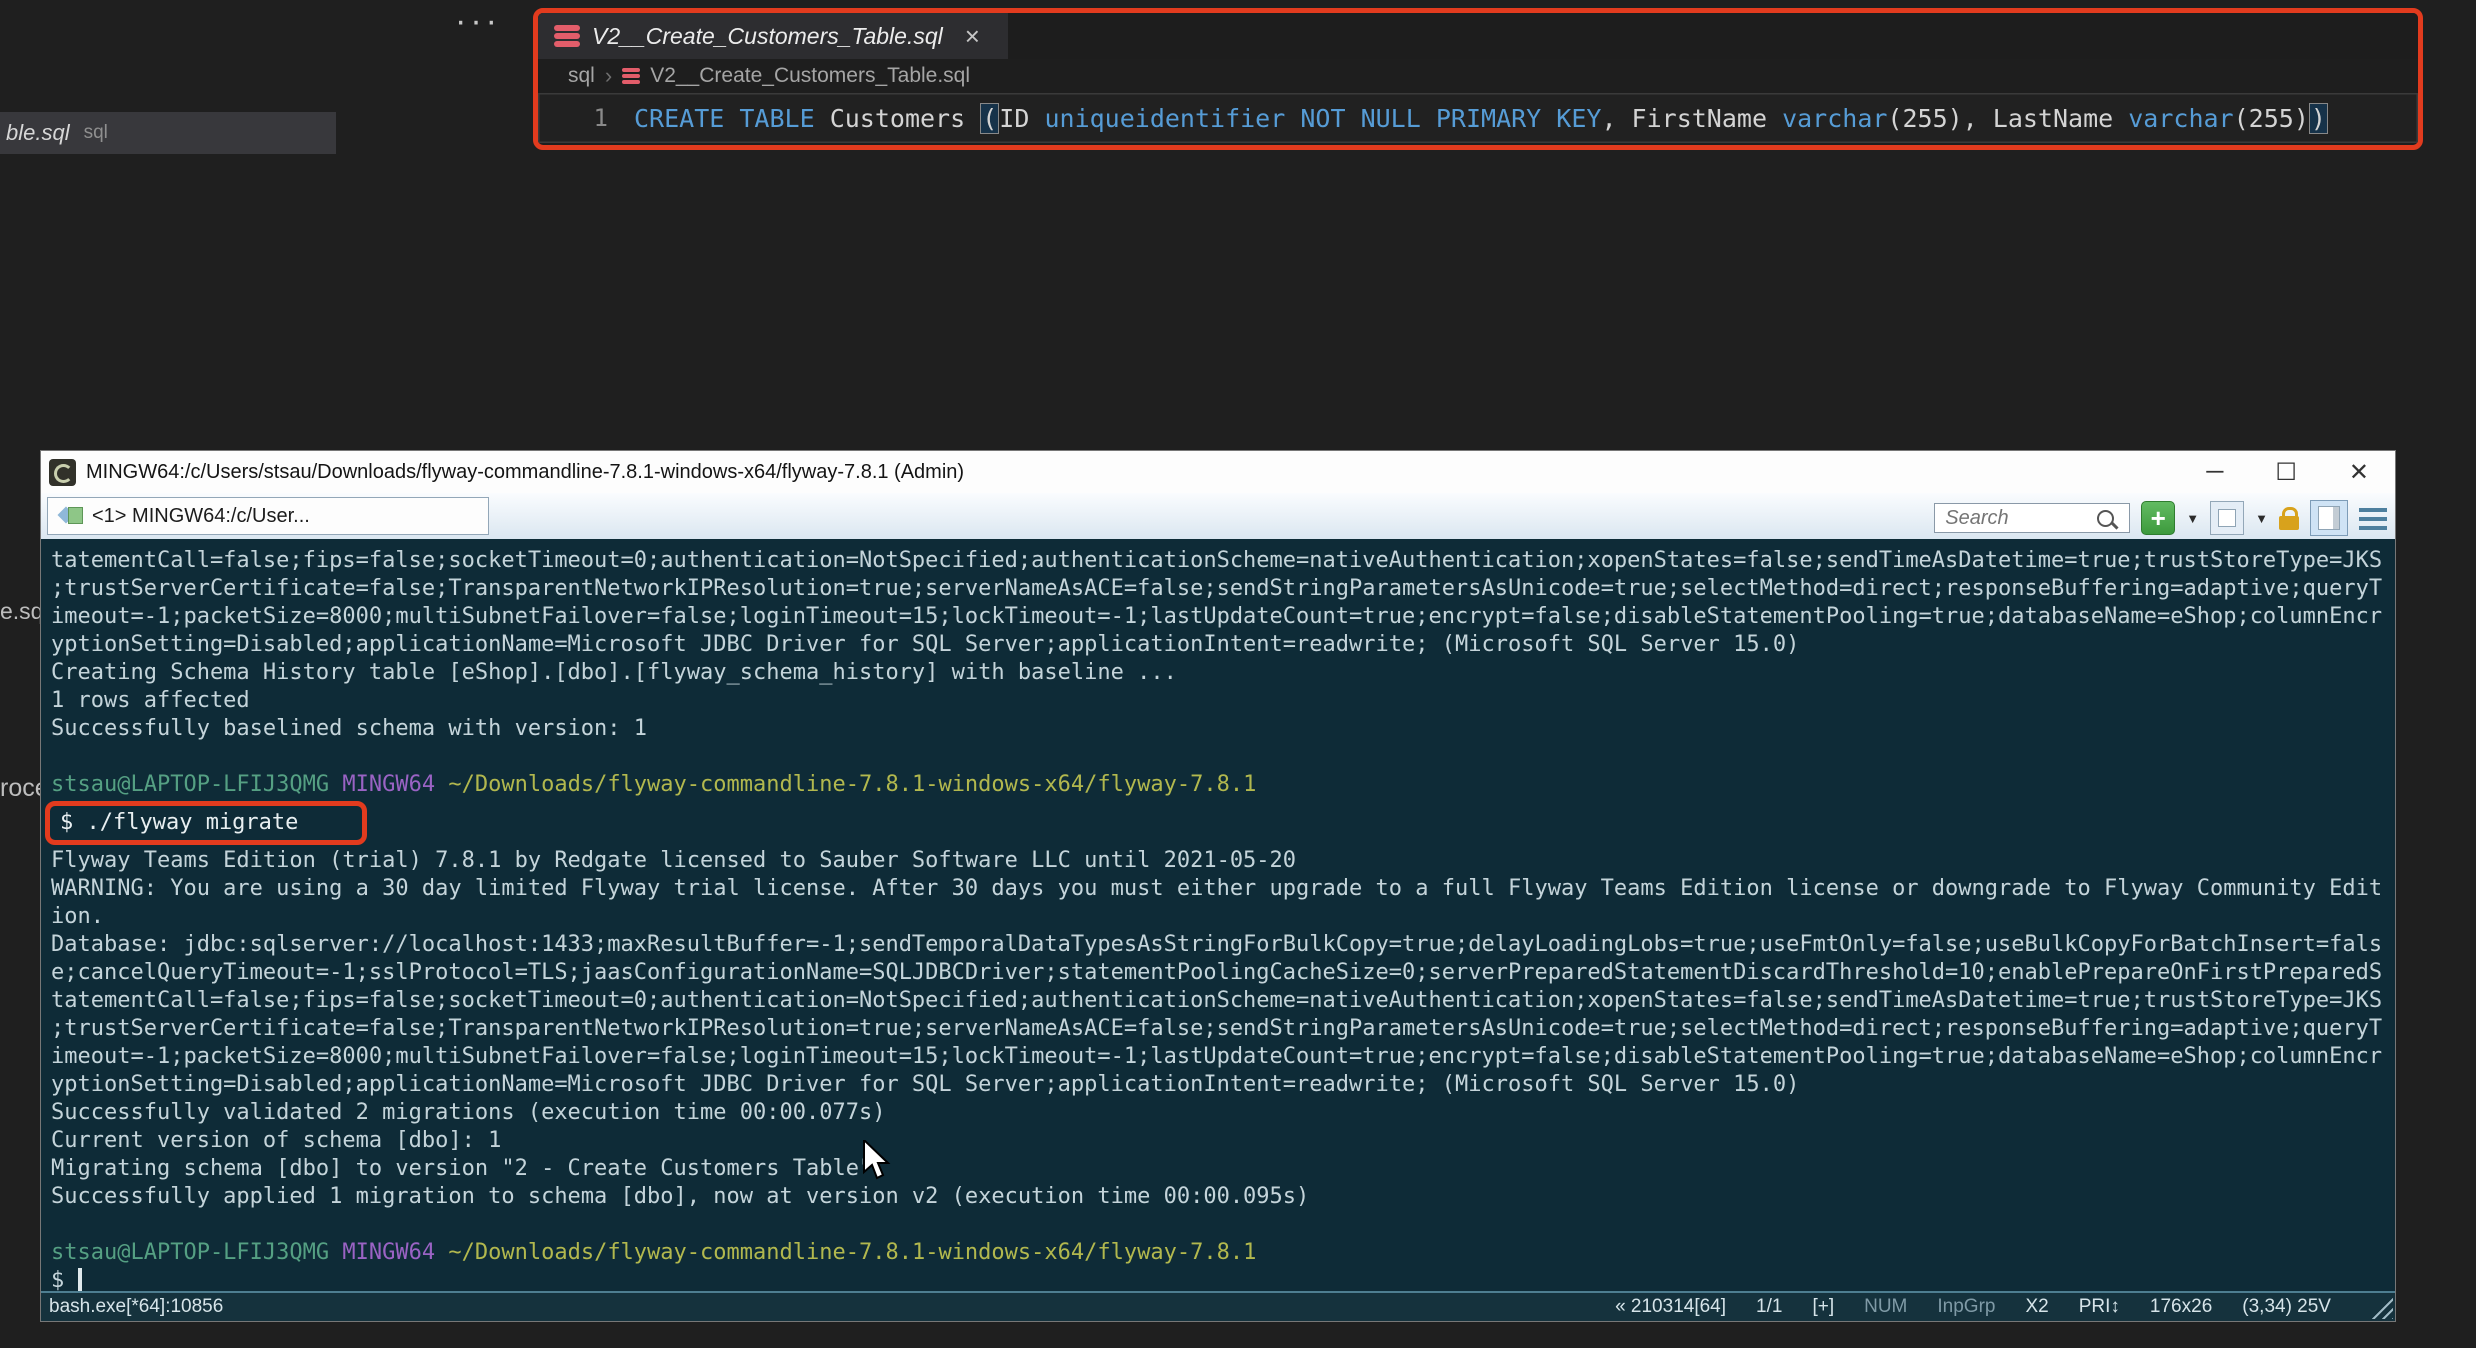 The width and height of the screenshot is (2476, 1348). What do you see at coordinates (1218, 516) in the screenshot?
I see `terminal-toolbar: <1> MINGW64:/c/User... + ▼ ▼` at bounding box center [1218, 516].